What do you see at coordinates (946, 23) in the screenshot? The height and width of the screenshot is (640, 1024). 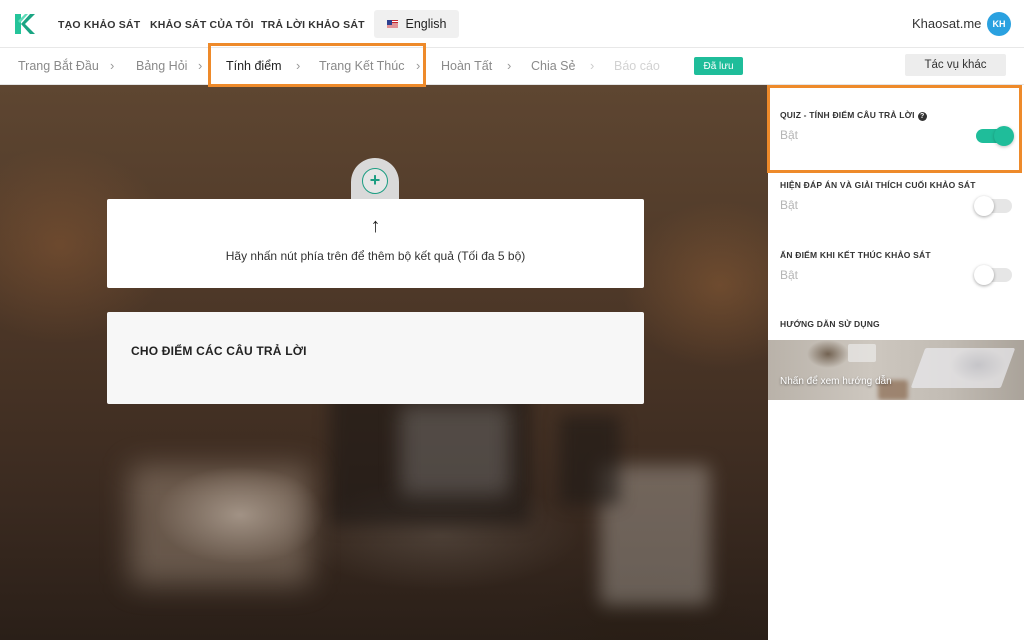 I see `site-name: Khaosat.me` at bounding box center [946, 23].